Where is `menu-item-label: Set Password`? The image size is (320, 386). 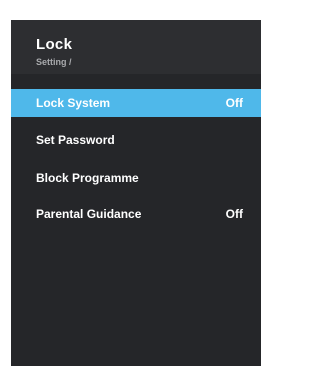
menu-item-label: Set Password is located at coordinates (75, 140).